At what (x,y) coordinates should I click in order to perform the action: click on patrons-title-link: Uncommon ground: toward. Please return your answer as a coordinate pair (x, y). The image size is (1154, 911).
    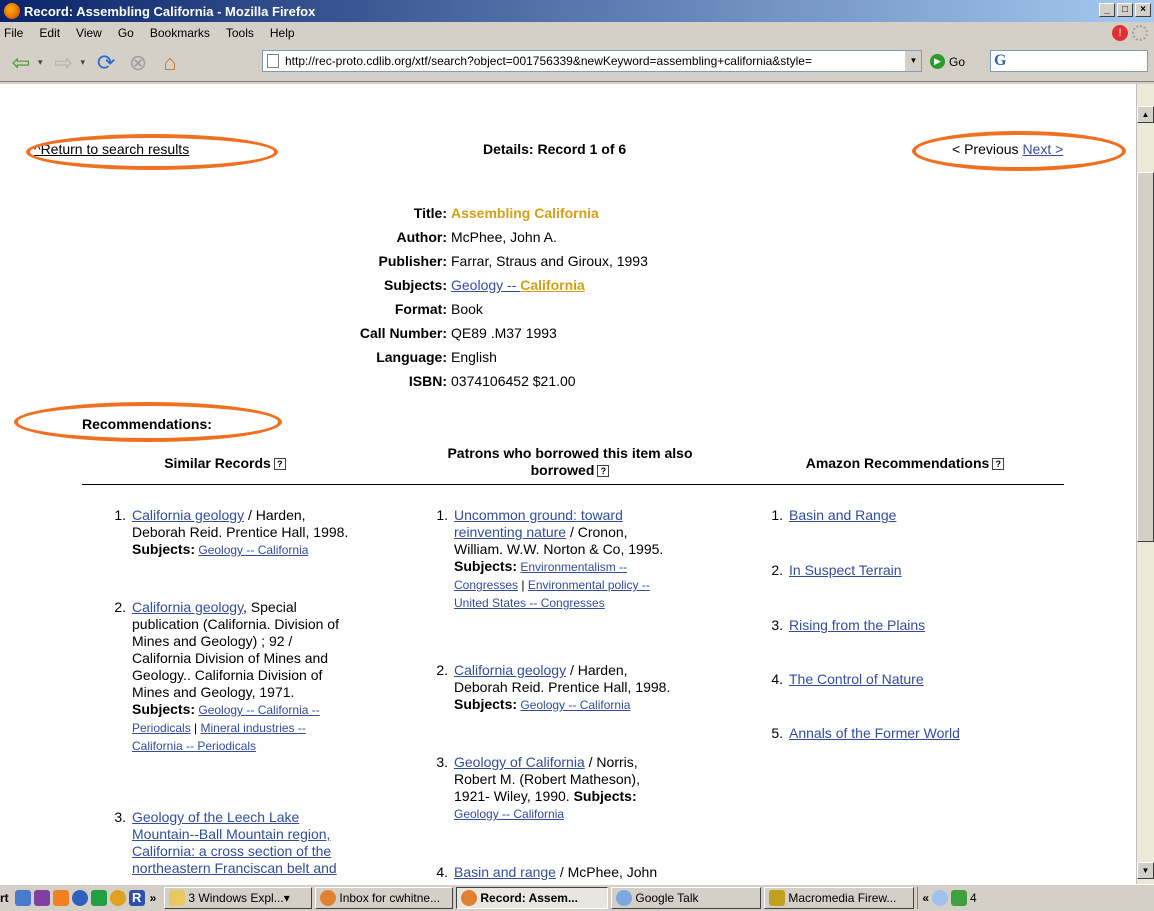
    Looking at the image, I should click on (538, 515).